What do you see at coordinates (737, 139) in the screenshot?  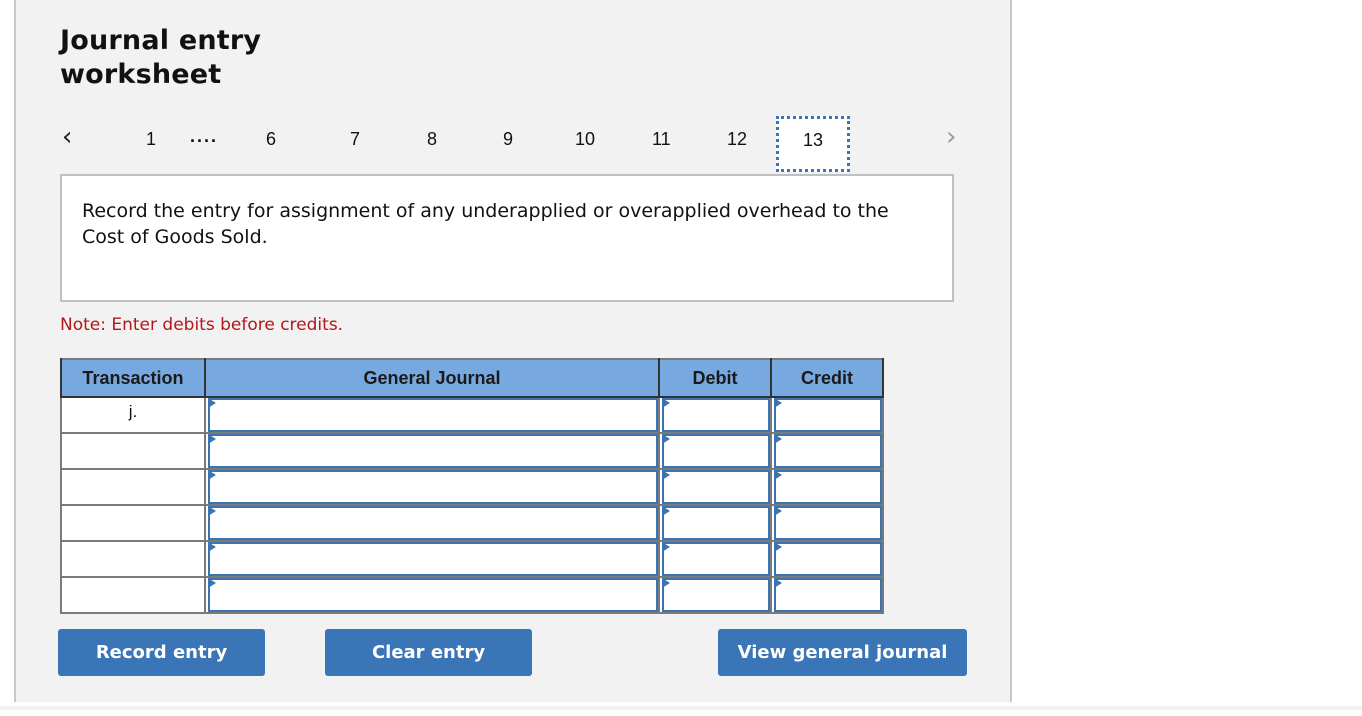 I see `page-12: 12` at bounding box center [737, 139].